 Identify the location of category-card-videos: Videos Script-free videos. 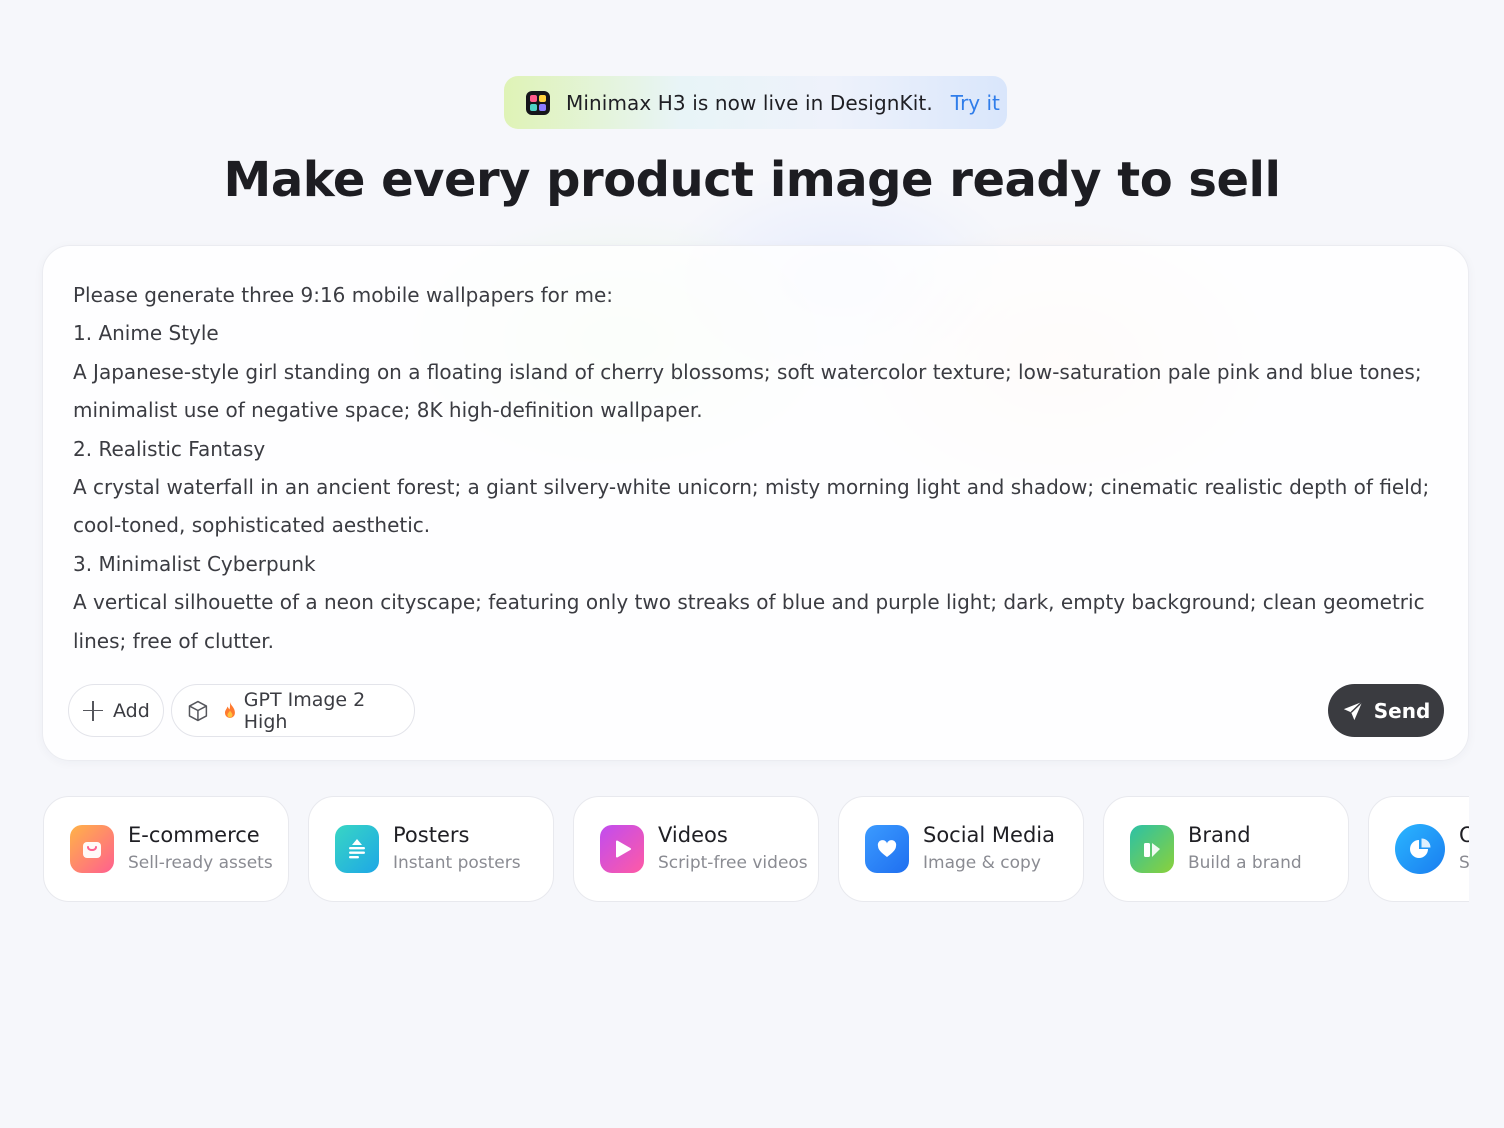
(696, 849).